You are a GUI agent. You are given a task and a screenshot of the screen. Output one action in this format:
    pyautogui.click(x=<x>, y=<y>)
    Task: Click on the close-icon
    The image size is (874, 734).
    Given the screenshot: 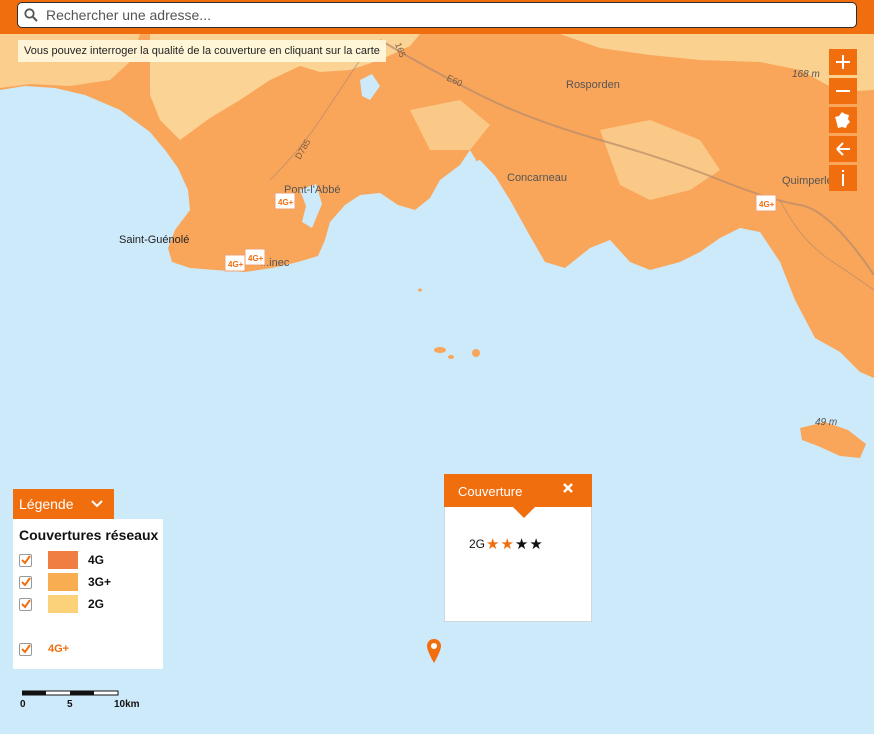 What is the action you would take?
    pyautogui.click(x=569, y=489)
    